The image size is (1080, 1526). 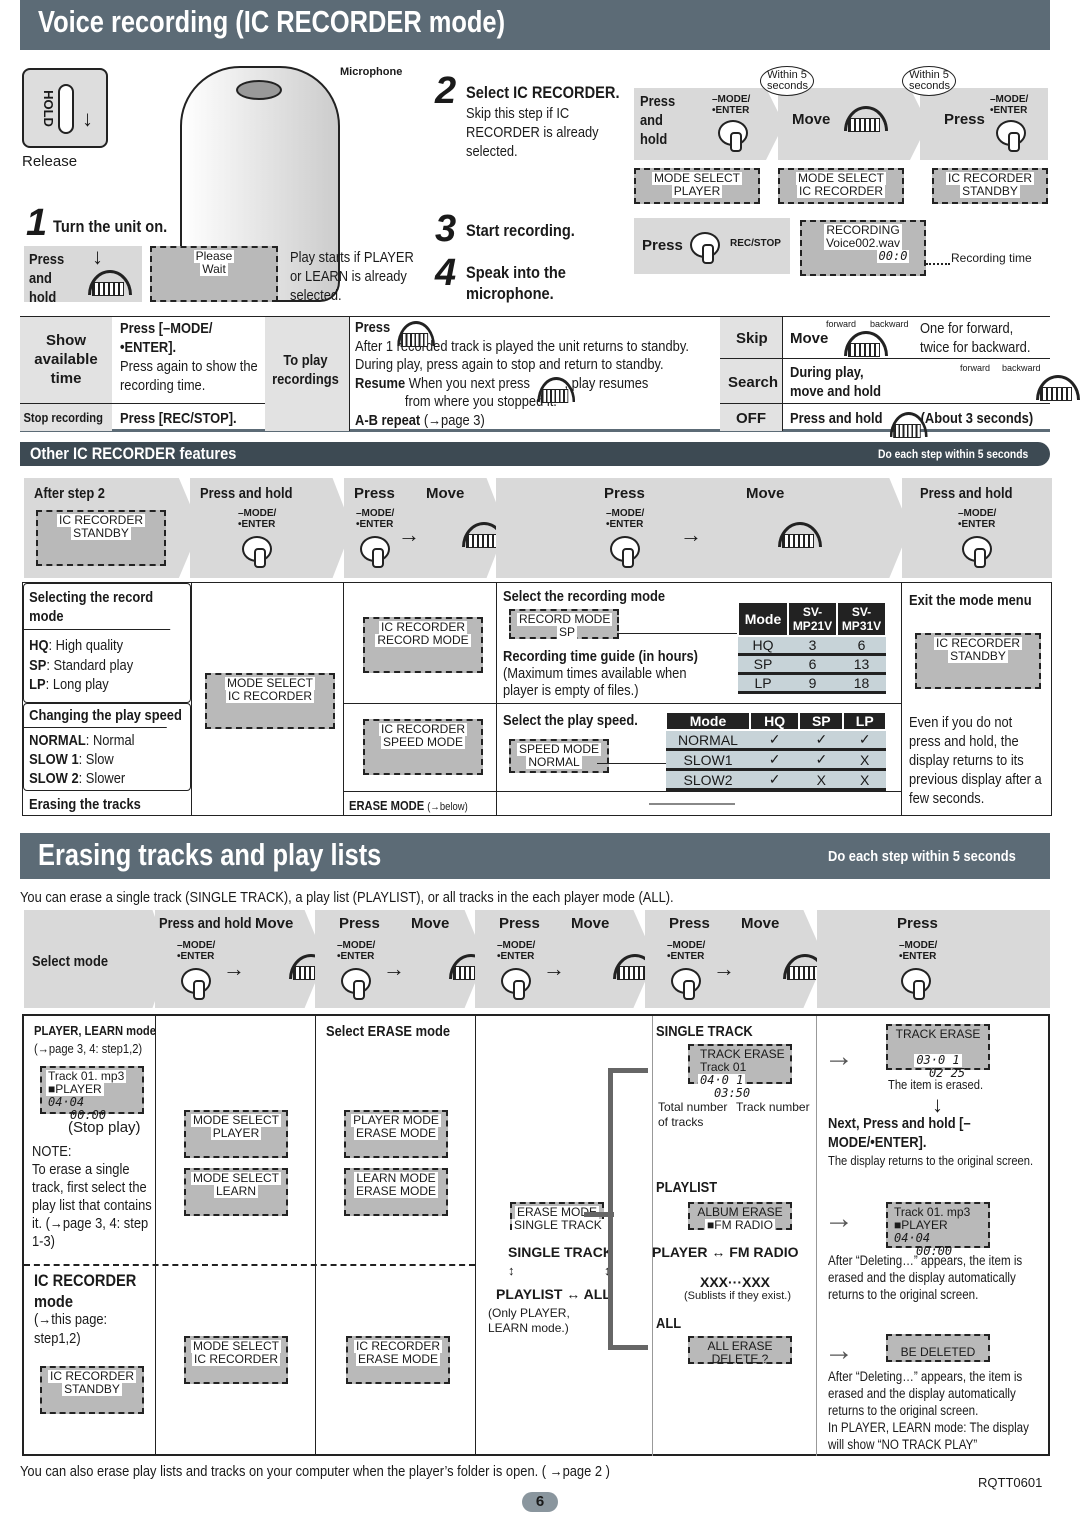 I want to click on mode-desc: : High quality, so click(x=86, y=645).